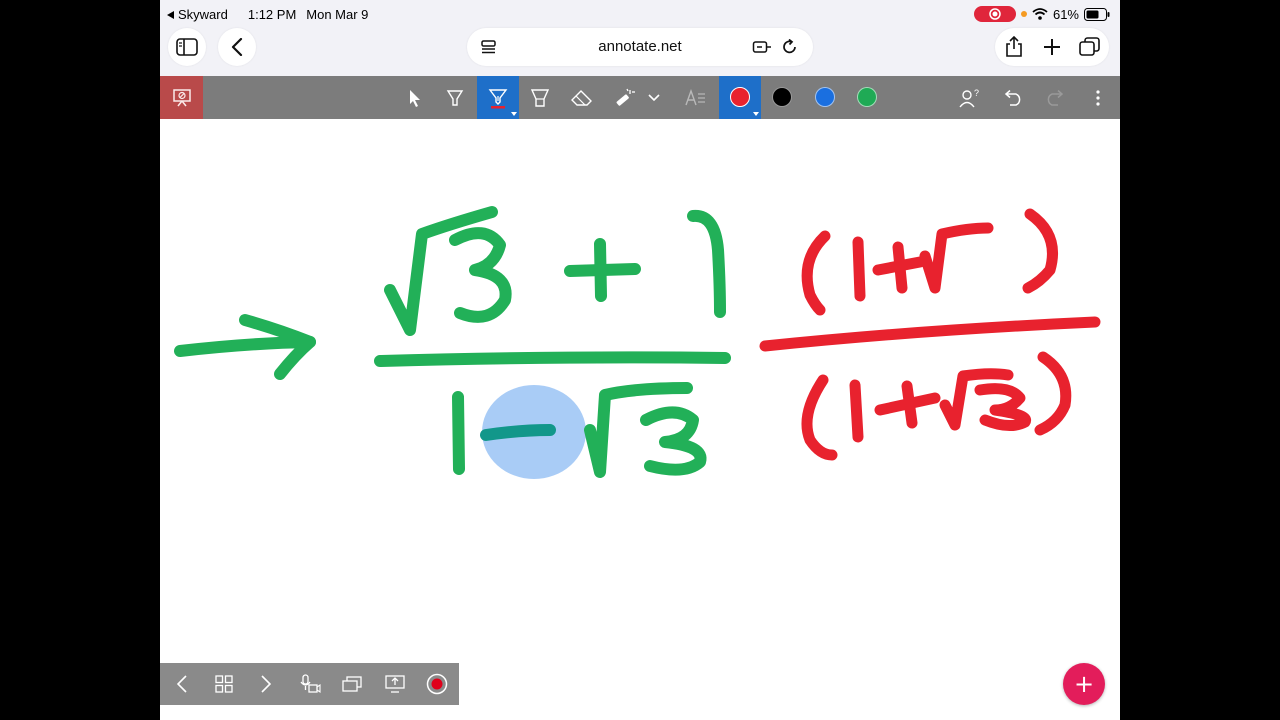 Image resolution: width=1280 pixels, height=720 pixels. Describe the element at coordinates (638, 430) in the screenshot. I see `den-sqrt-sign` at that location.